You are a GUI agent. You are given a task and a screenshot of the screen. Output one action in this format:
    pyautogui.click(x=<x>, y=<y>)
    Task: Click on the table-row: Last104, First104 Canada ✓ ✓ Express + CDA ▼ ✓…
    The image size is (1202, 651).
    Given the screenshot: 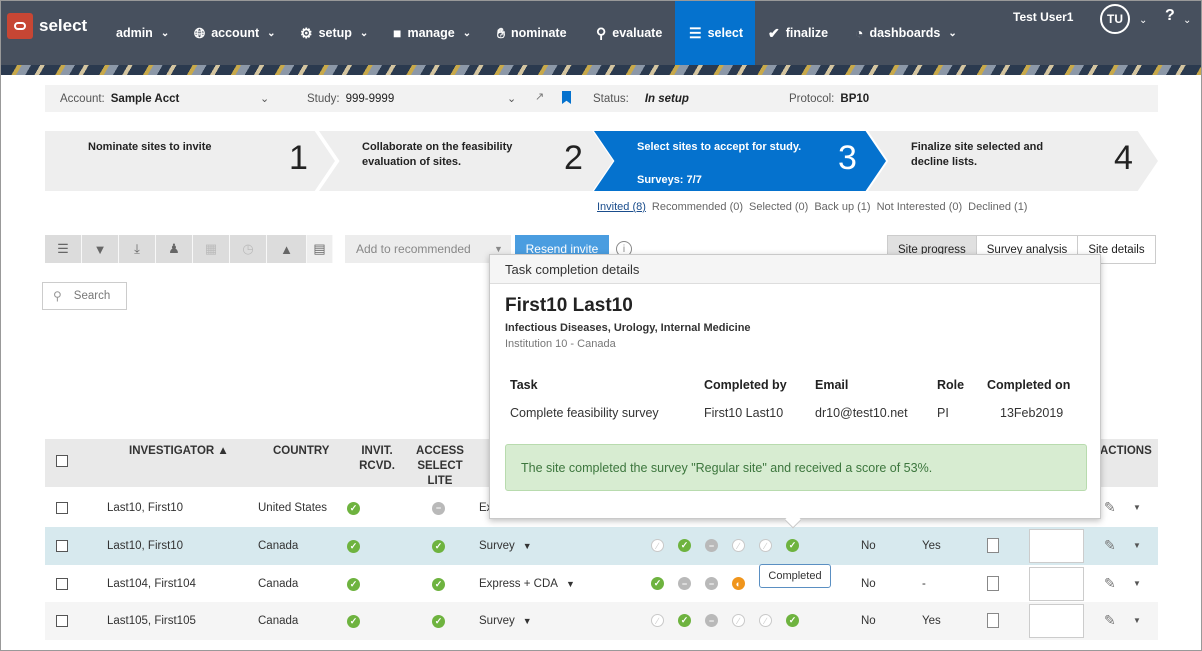 What is the action you would take?
    pyautogui.click(x=601, y=584)
    